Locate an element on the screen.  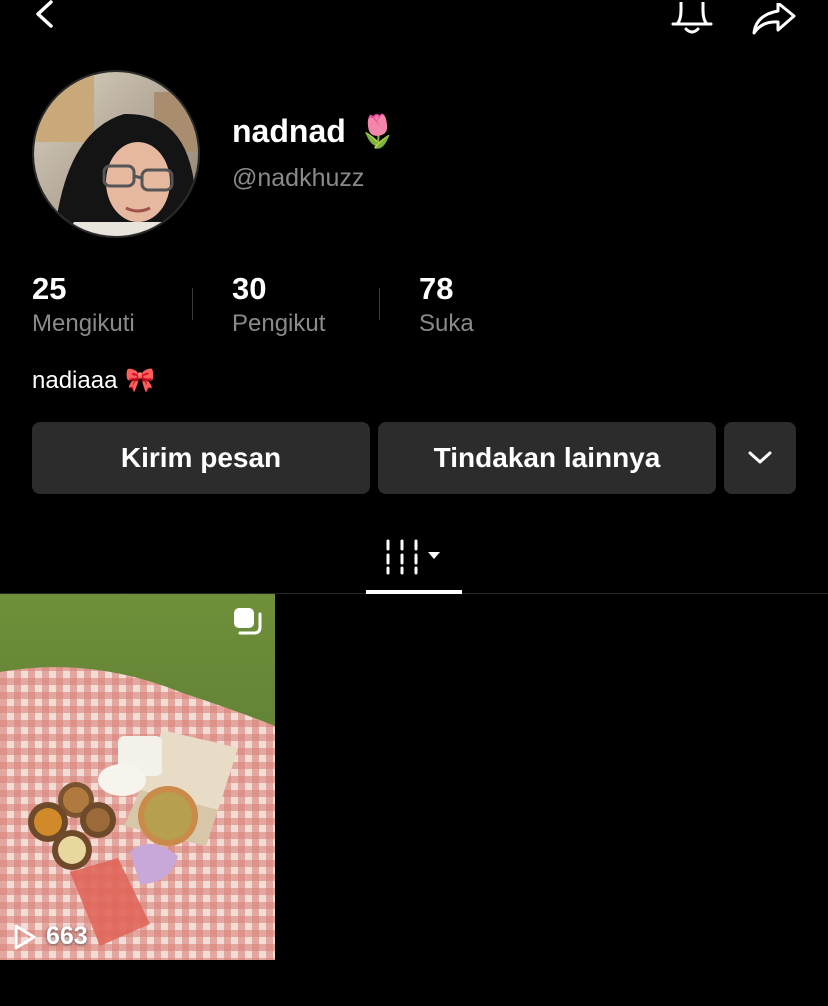
back-button is located at coordinates (44, 17).